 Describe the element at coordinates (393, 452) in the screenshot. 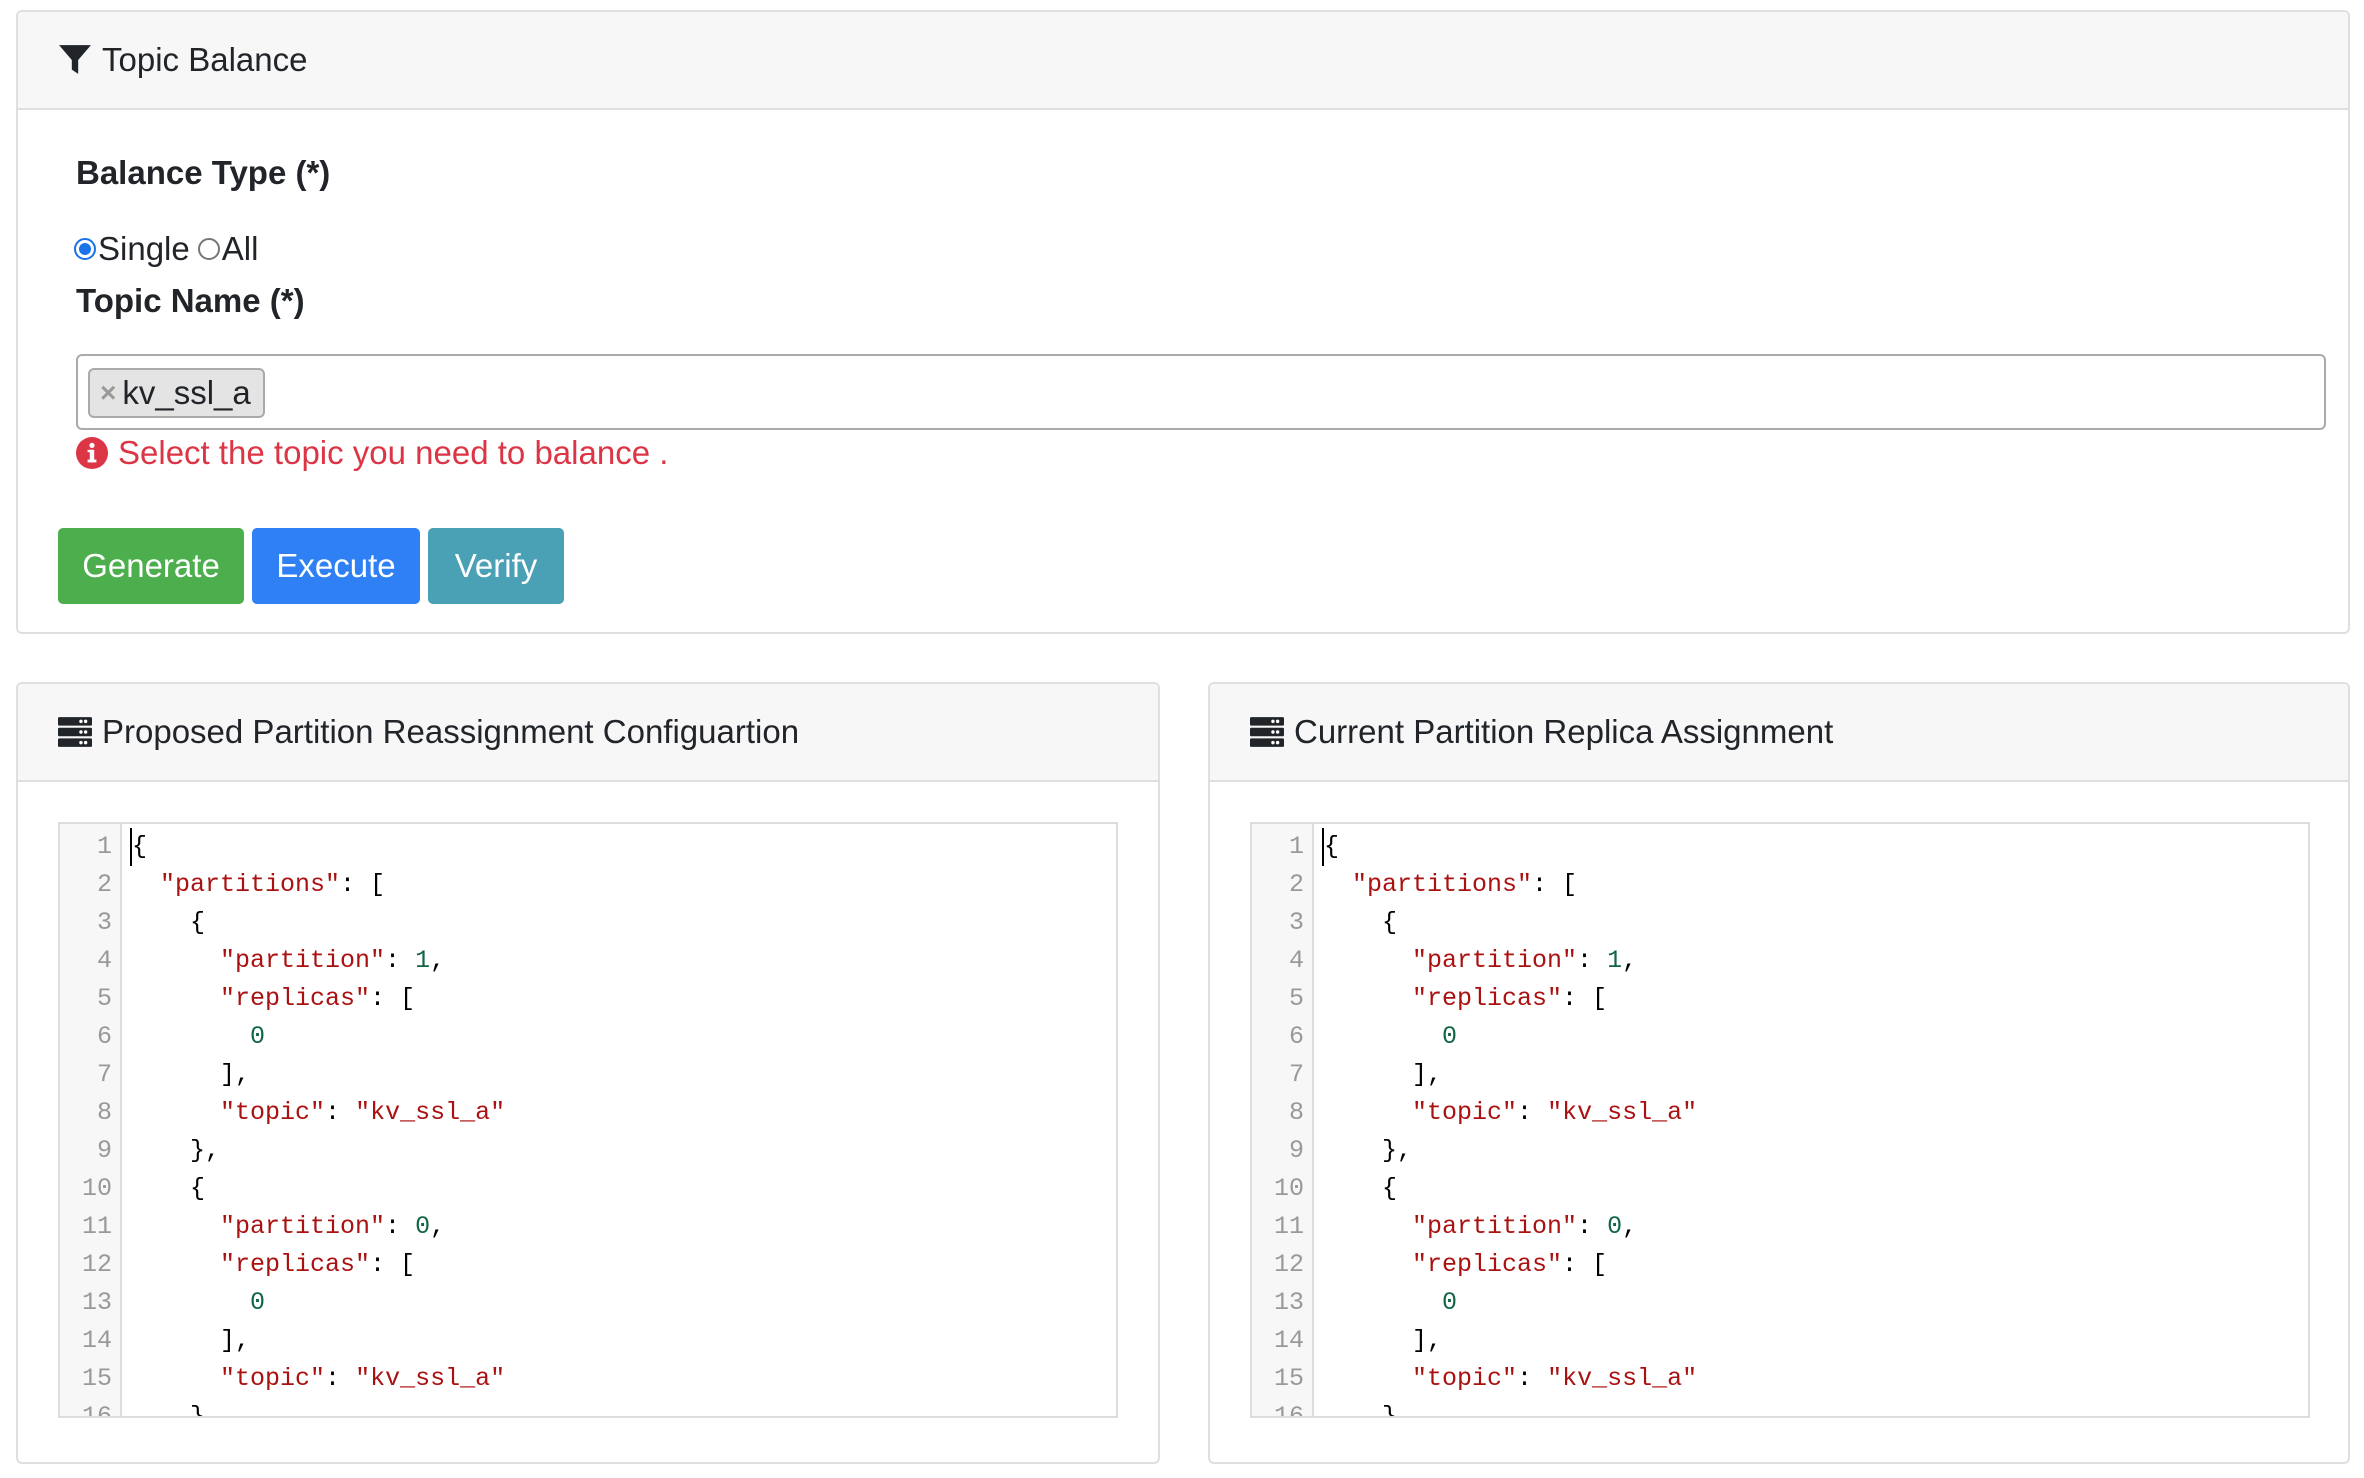

I see `topic-hint-text: Select the topic you need to balance .` at that location.